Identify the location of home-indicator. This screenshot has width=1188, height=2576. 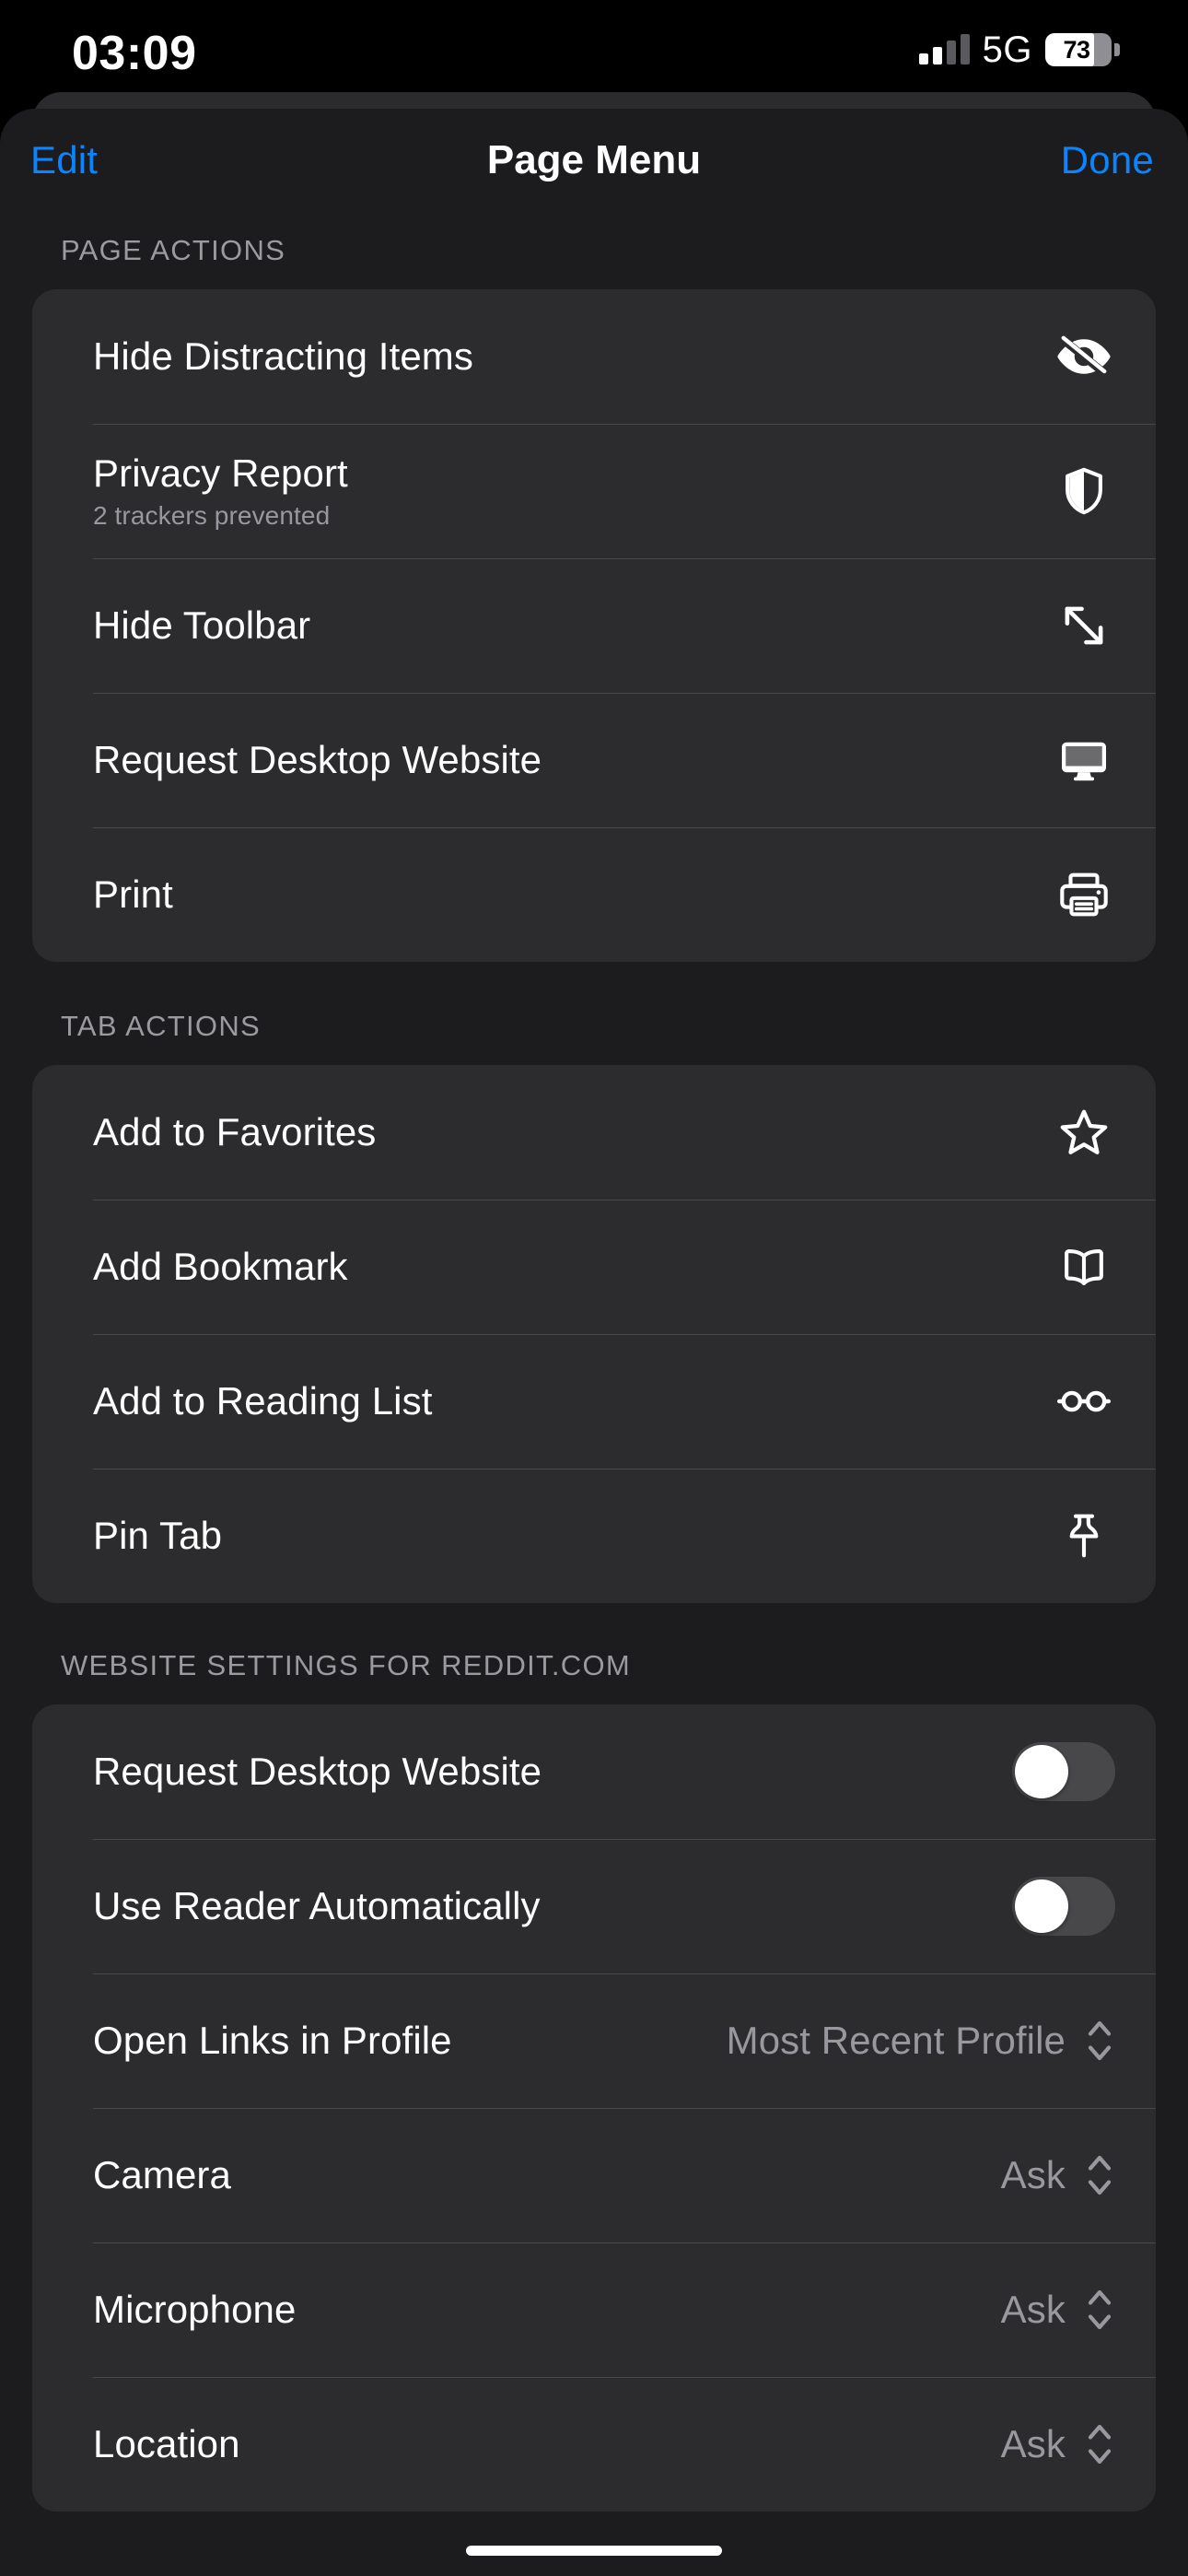
(594, 2551).